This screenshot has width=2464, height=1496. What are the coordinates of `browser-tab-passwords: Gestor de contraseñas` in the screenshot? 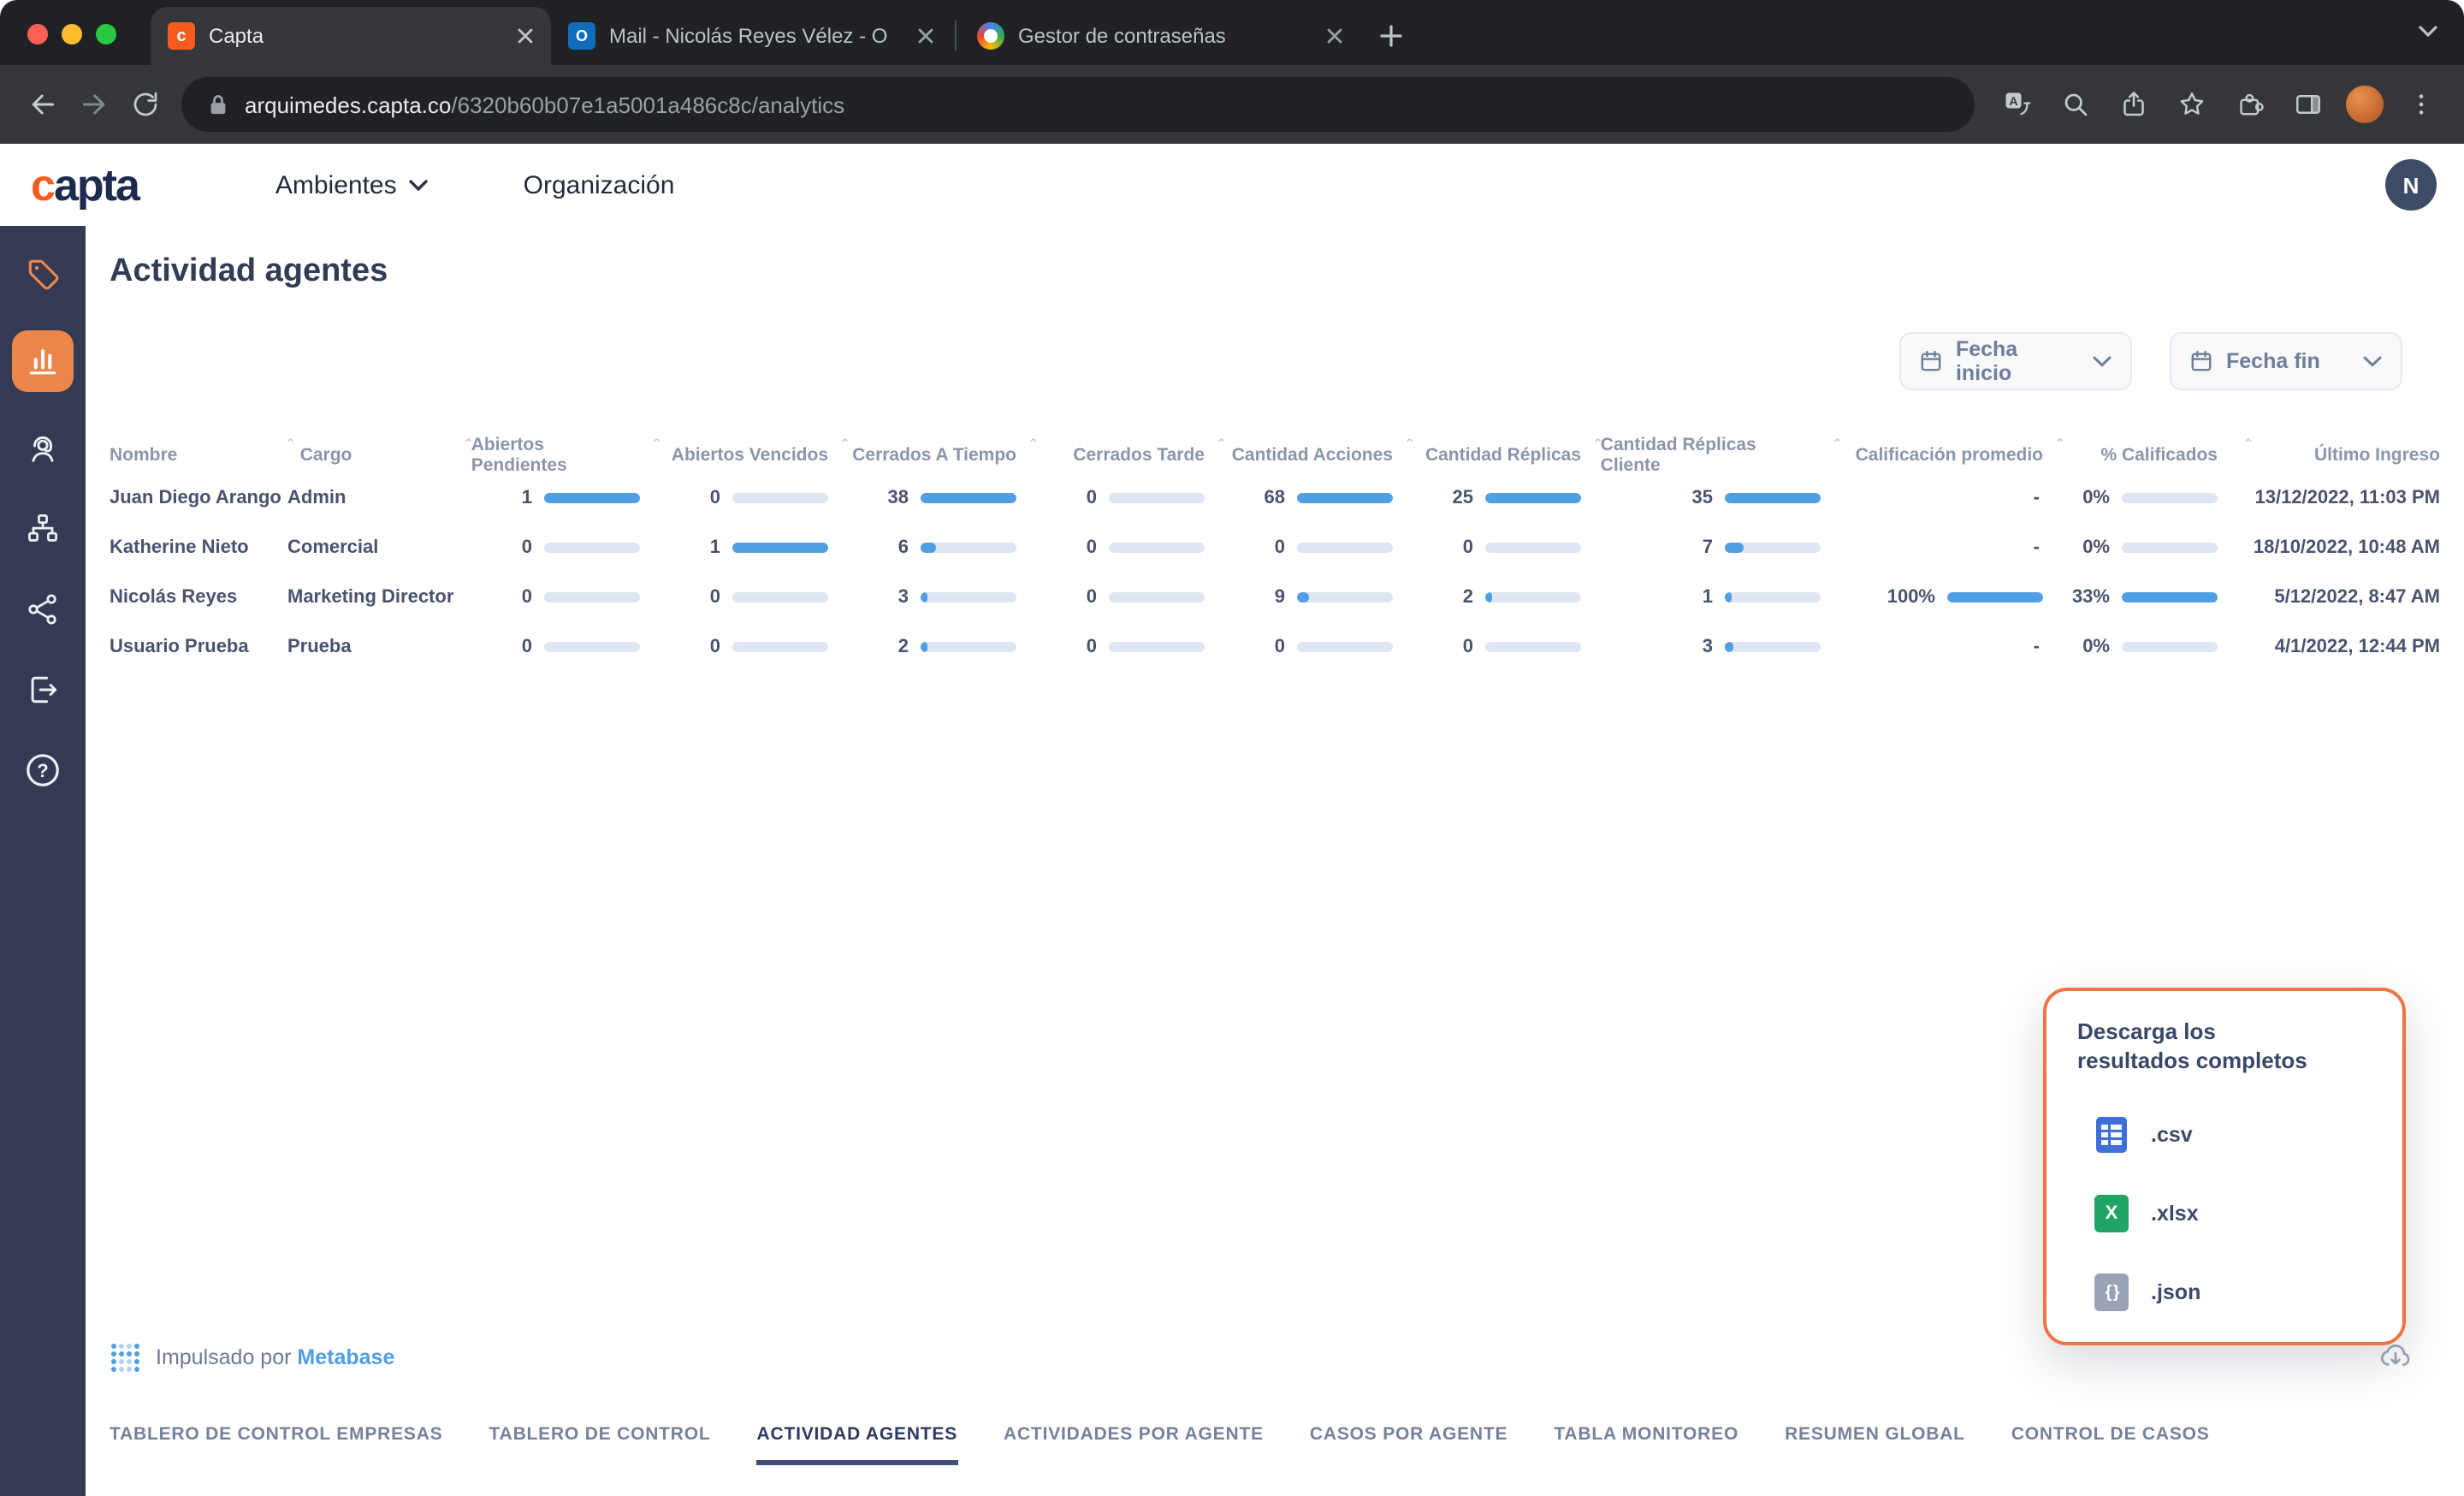 It's located at (1160, 36).